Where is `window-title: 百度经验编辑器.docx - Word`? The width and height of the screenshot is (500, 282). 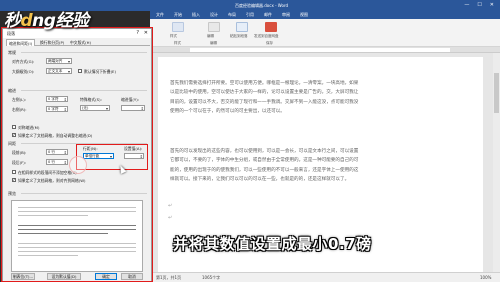 window-title: 百度经验编辑器.docx - Word is located at coordinates (262, 5).